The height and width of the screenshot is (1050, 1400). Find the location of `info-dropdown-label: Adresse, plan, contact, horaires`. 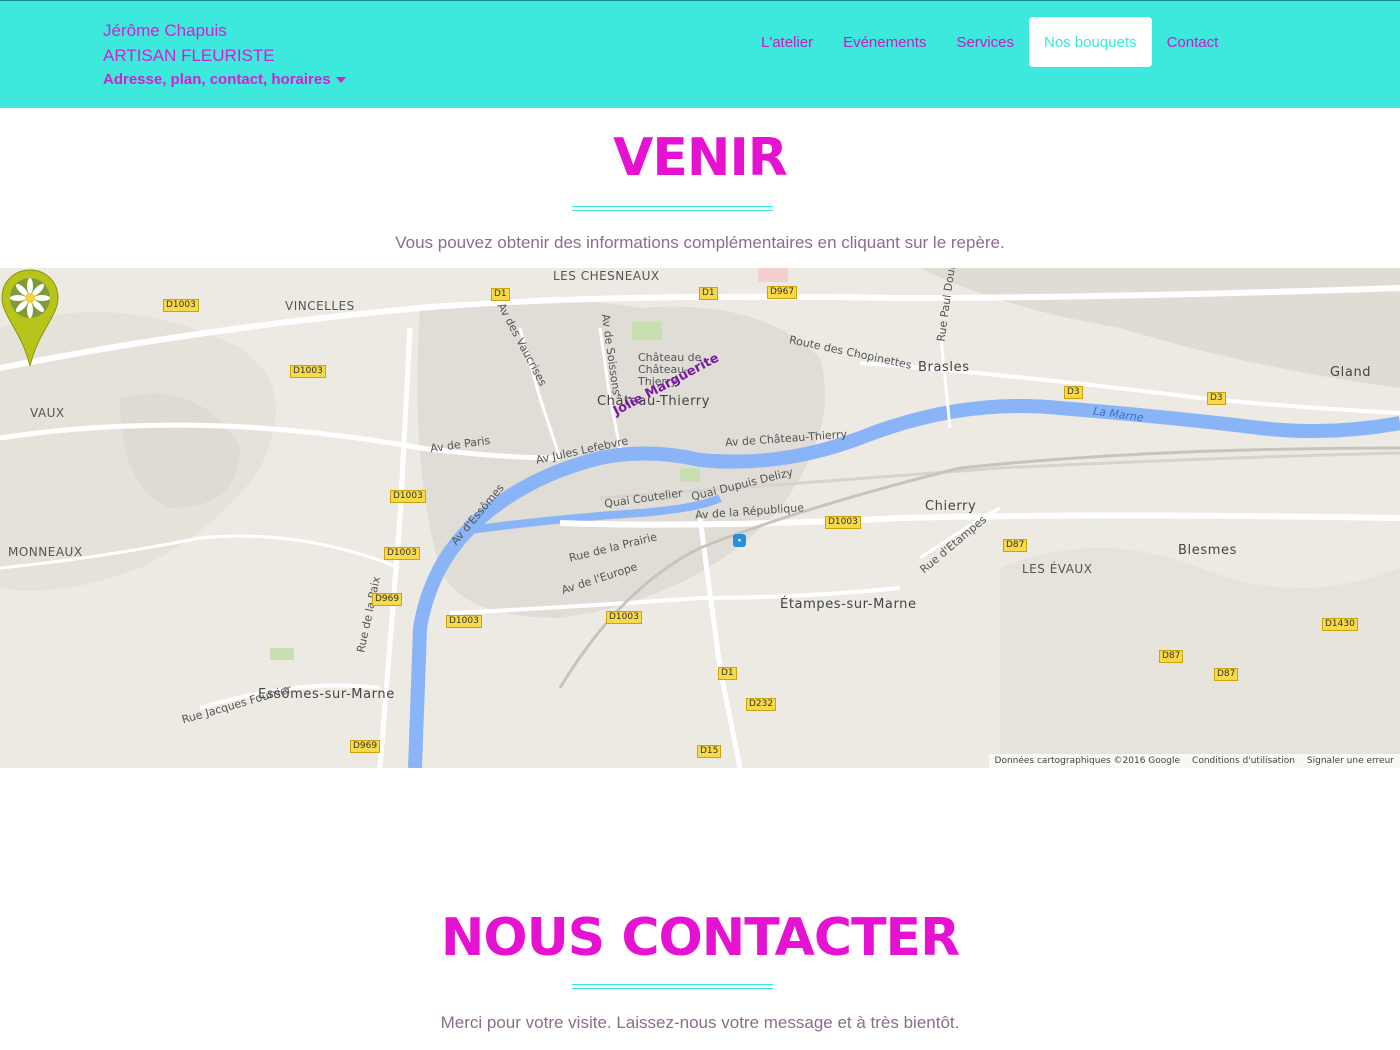

info-dropdown-label: Adresse, plan, contact, horaires is located at coordinates (217, 79).